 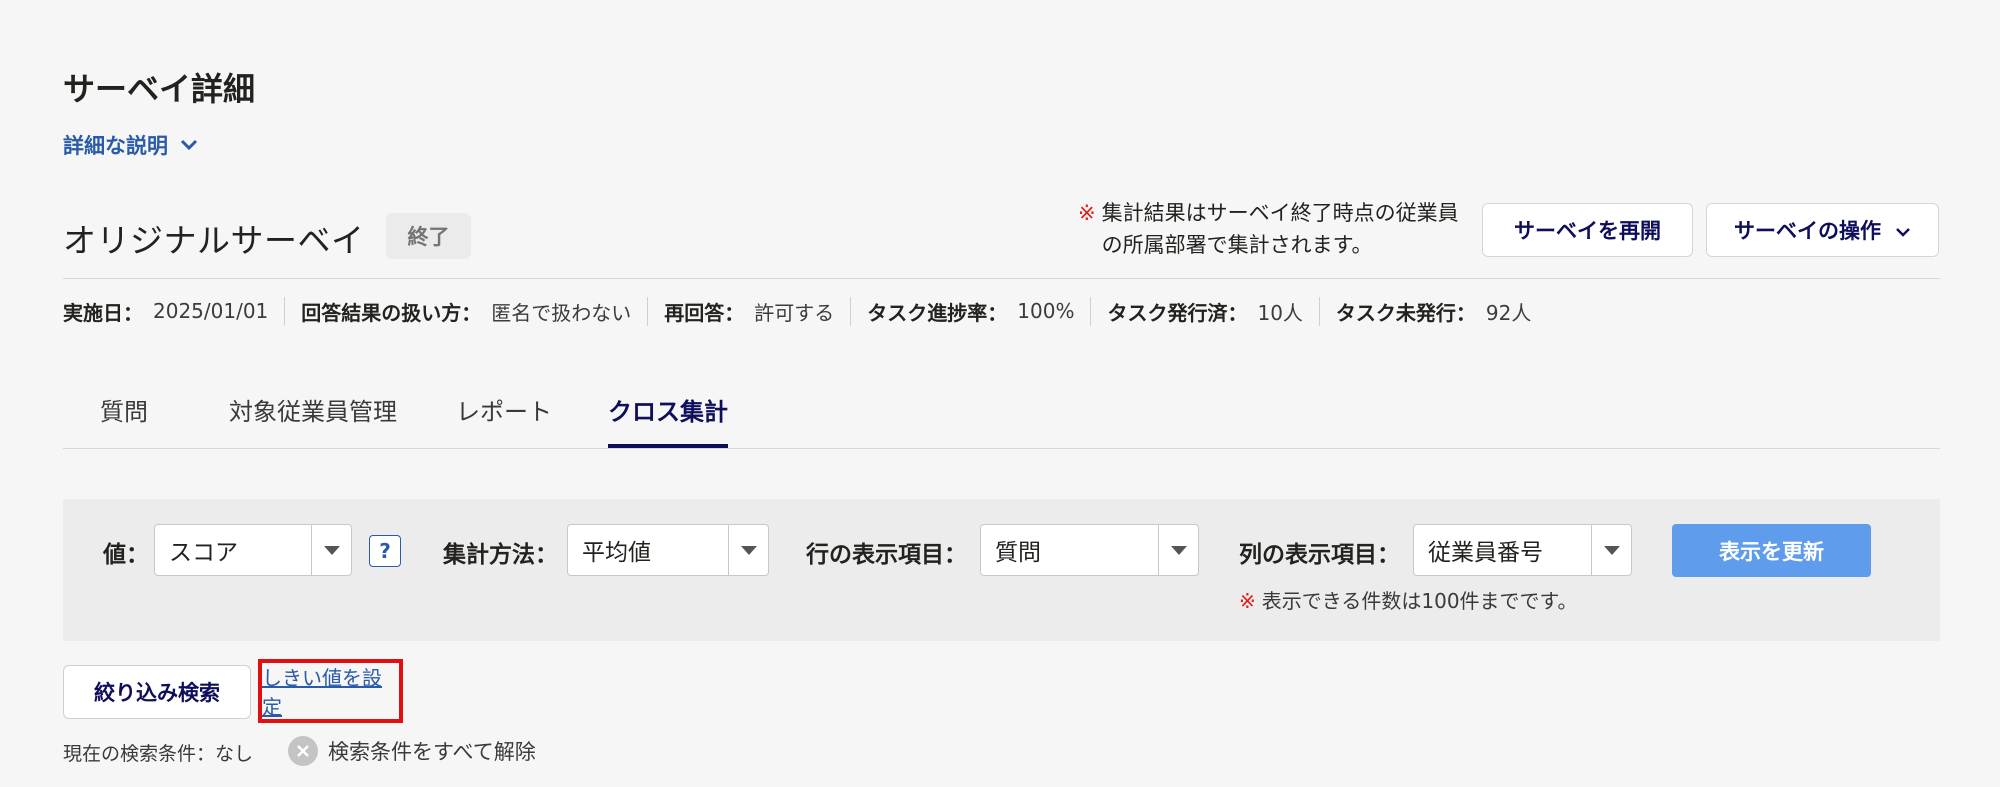 I want to click on survey-name: オリジナルサーベイ, so click(x=214, y=240).